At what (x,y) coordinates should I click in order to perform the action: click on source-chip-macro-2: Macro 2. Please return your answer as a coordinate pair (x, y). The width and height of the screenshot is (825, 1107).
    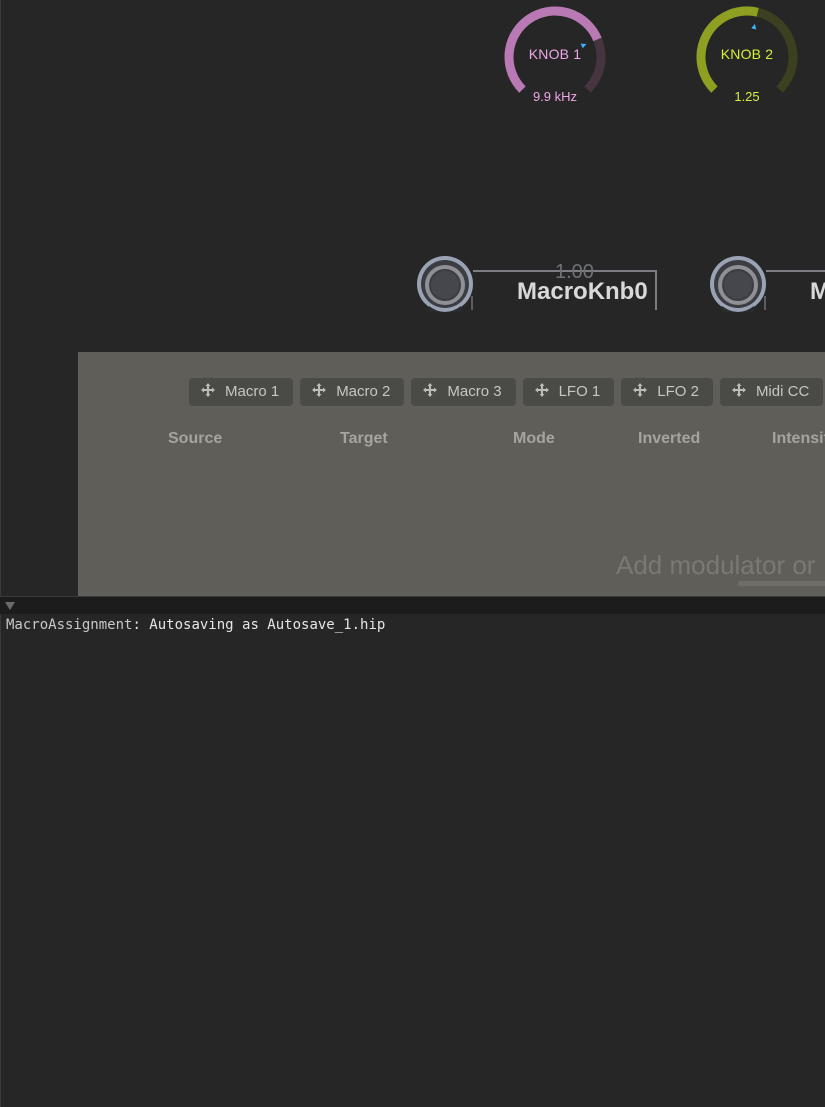
    Looking at the image, I should click on (352, 392).